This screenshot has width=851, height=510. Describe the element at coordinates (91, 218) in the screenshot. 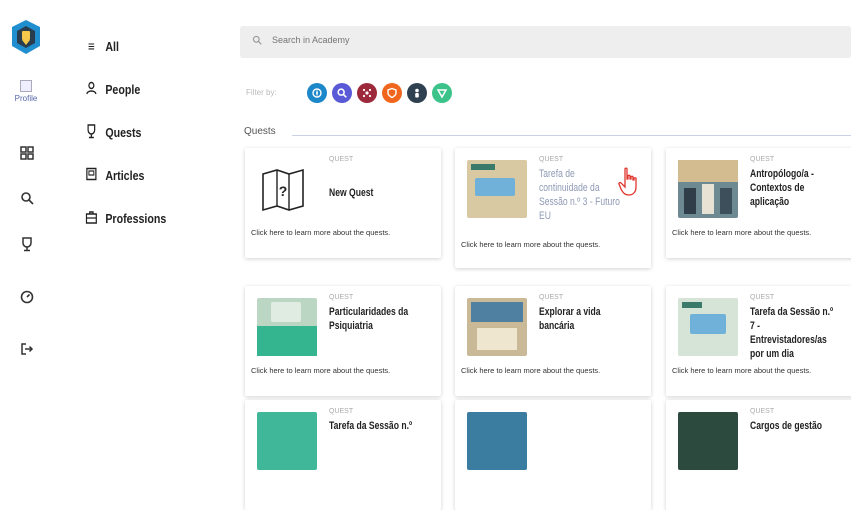

I see `briefcase-icon` at that location.